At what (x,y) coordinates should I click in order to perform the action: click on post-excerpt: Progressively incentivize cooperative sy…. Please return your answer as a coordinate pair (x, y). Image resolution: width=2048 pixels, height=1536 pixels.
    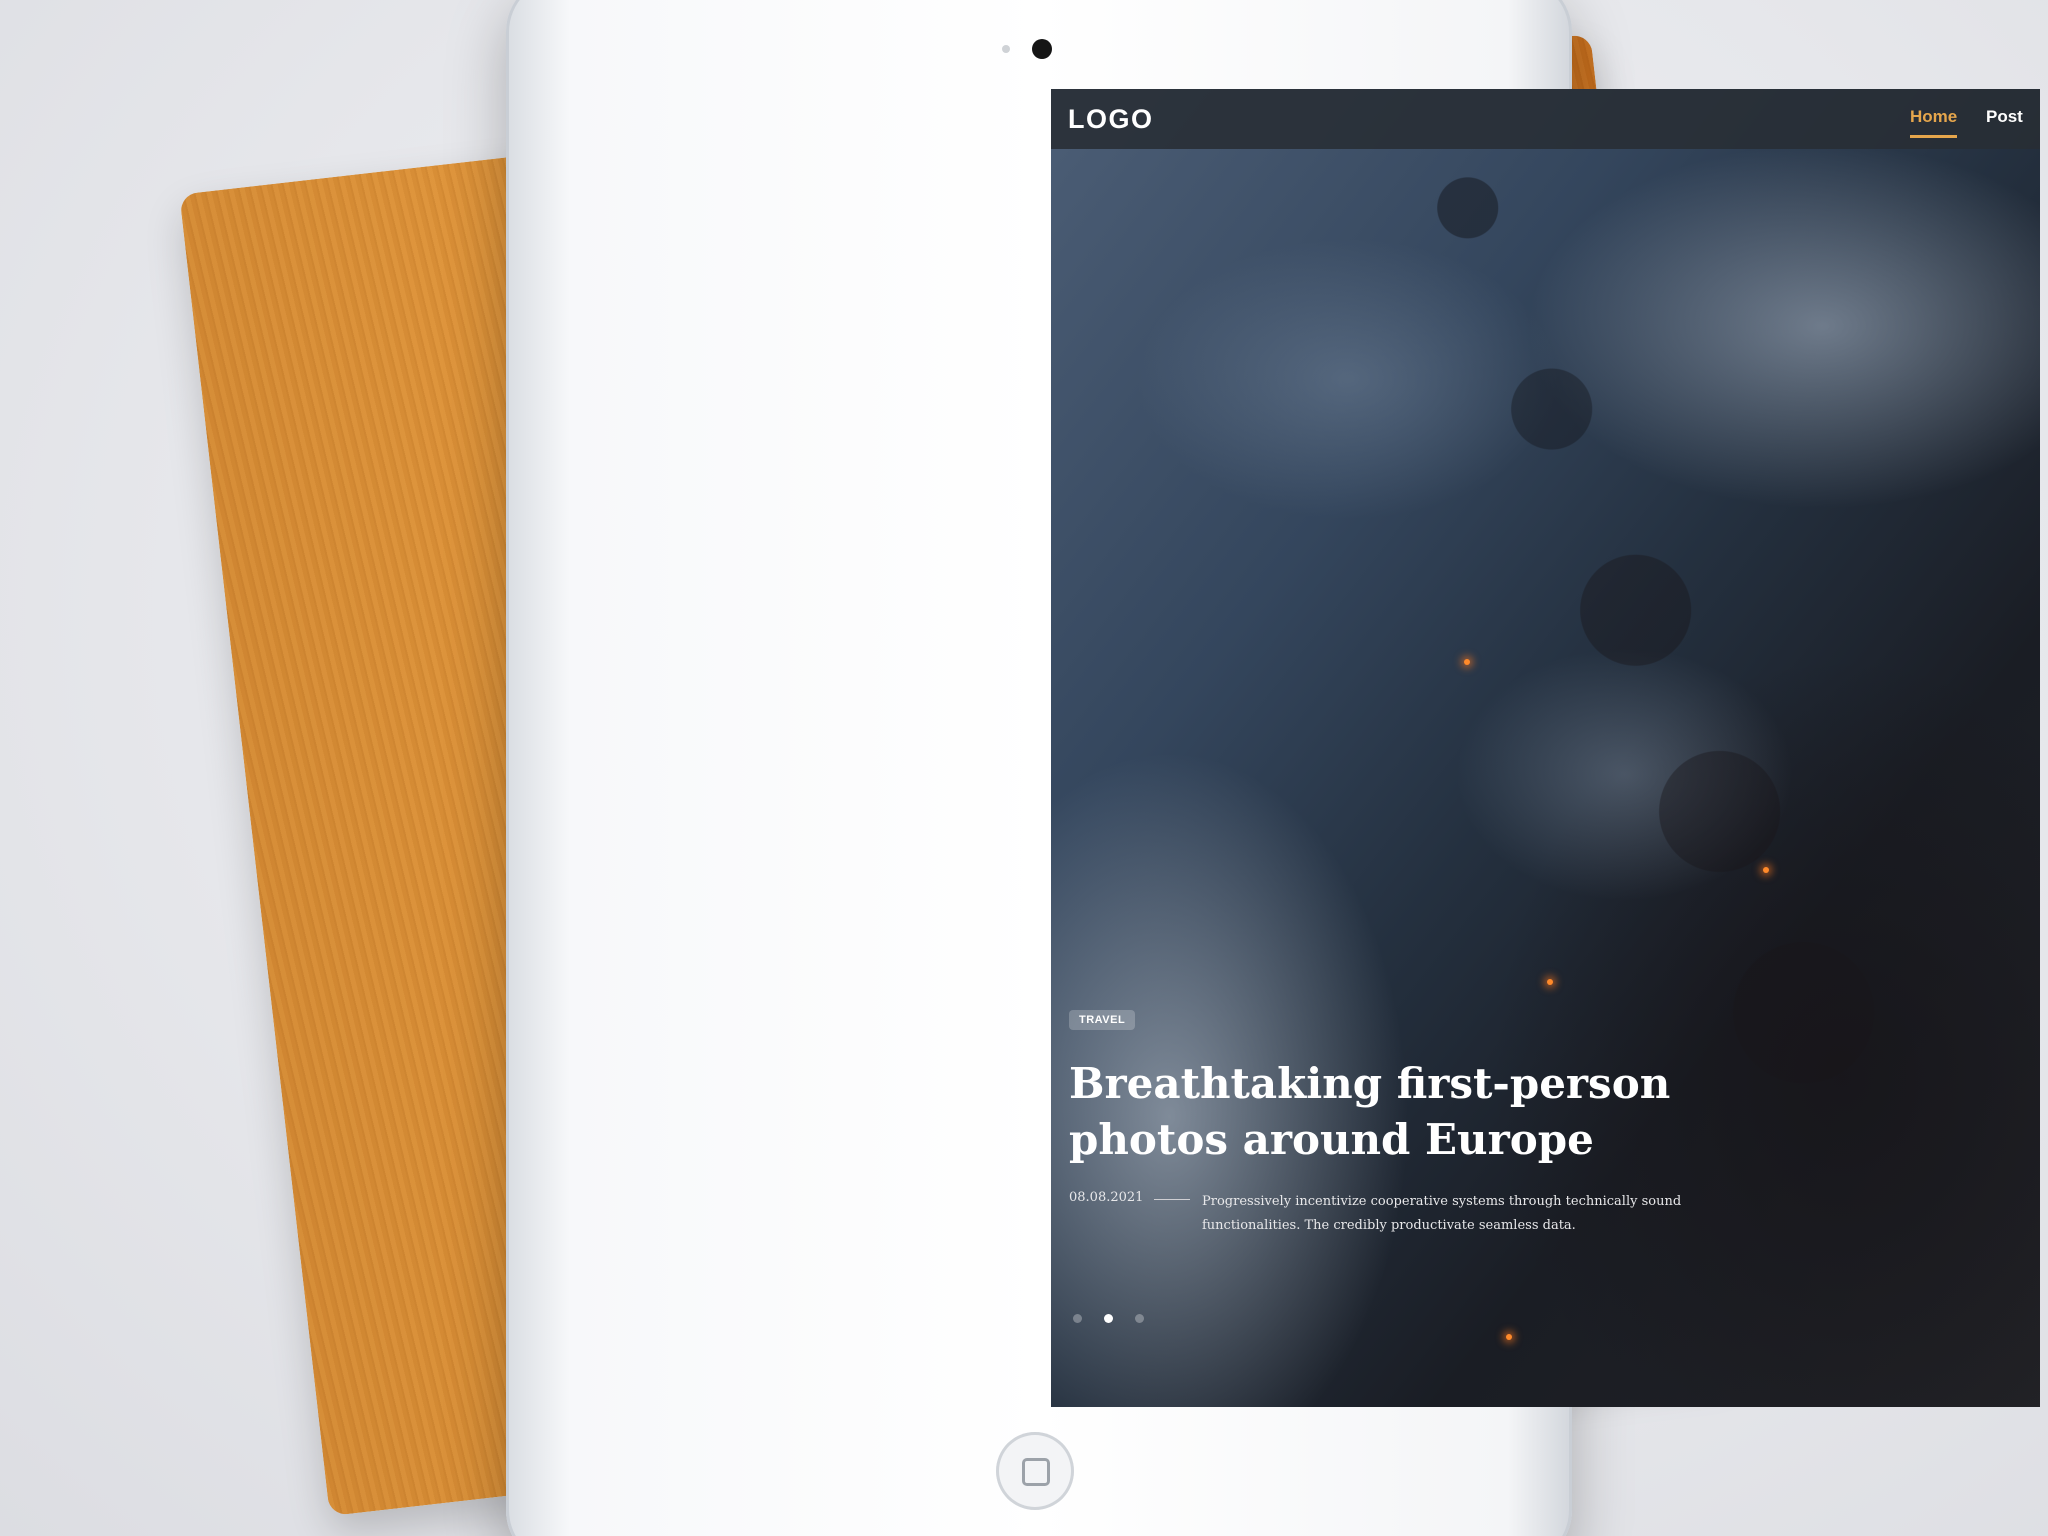
    Looking at the image, I should click on (1442, 1213).